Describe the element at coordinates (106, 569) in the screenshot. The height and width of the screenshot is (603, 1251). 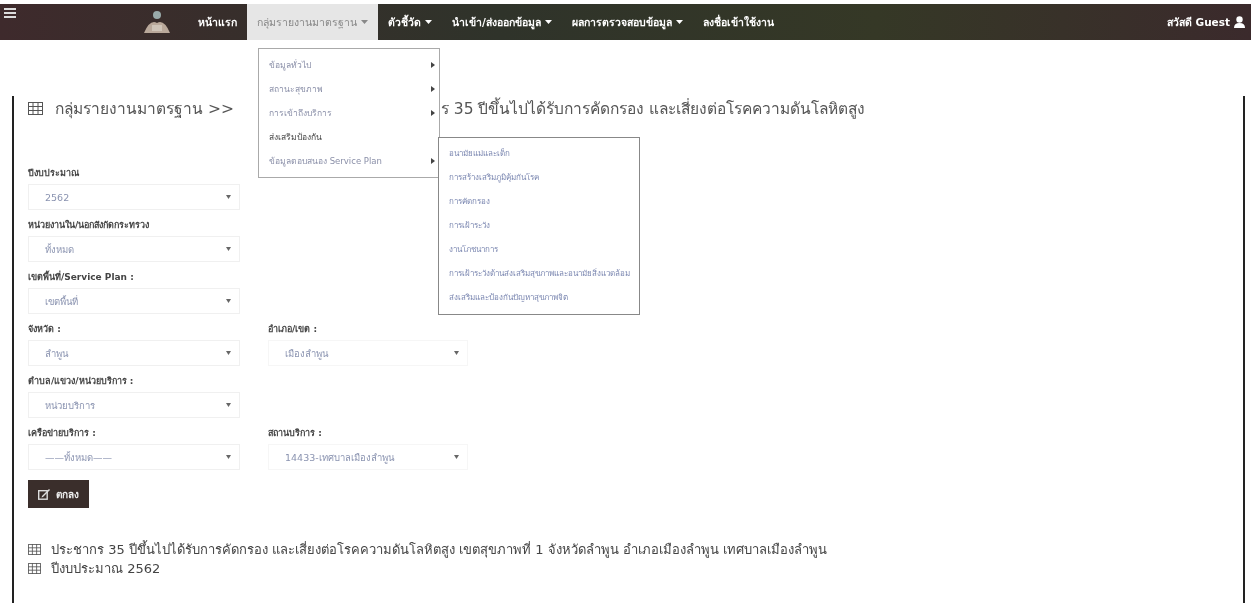
I see `result-text: ปีงบประมาณ 2562` at that location.